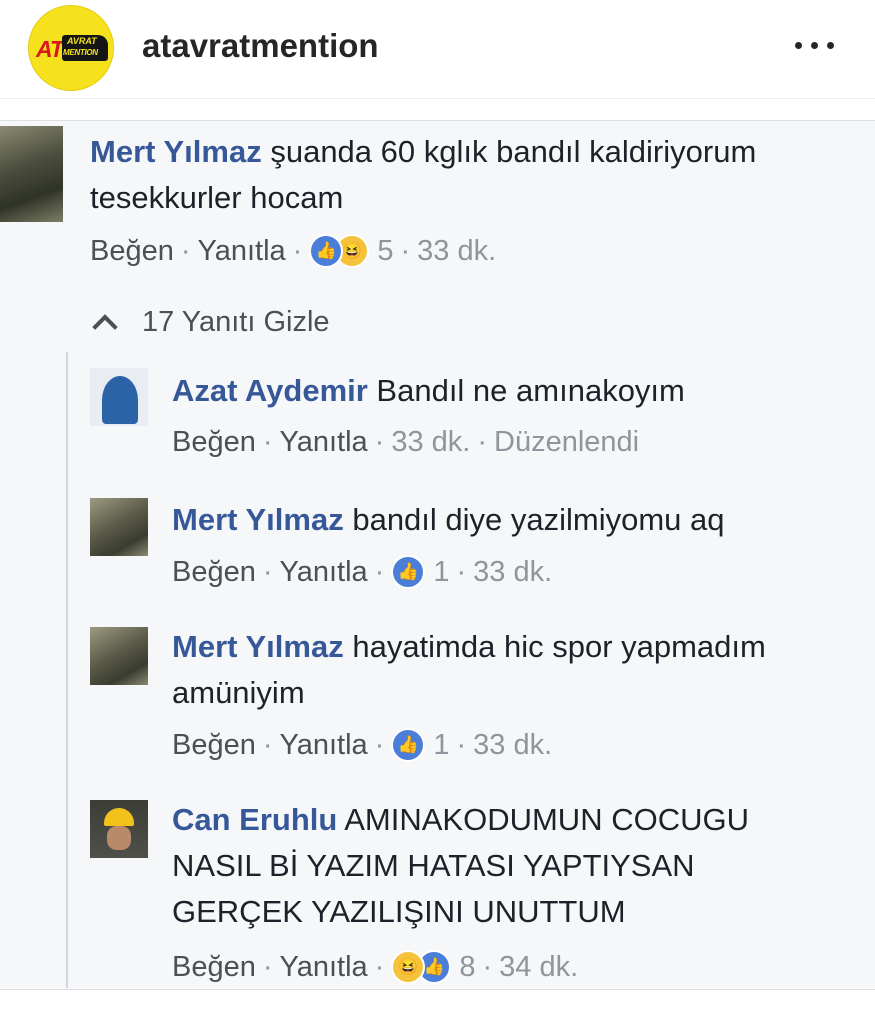 The width and height of the screenshot is (875, 1024). What do you see at coordinates (80, 52) in the screenshot?
I see `logo-subtext-bottom: MENTION` at bounding box center [80, 52].